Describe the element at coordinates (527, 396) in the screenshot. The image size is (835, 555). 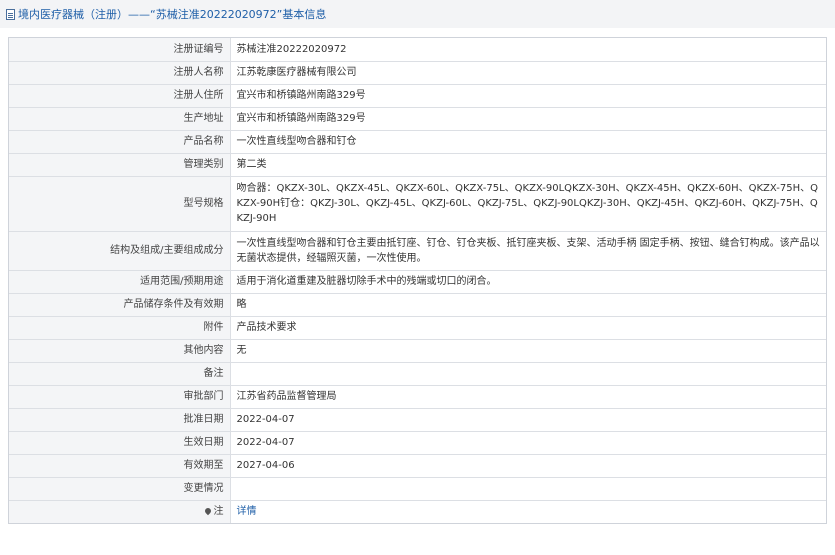
I see `field-value: 江苏省药品监督管理局` at that location.